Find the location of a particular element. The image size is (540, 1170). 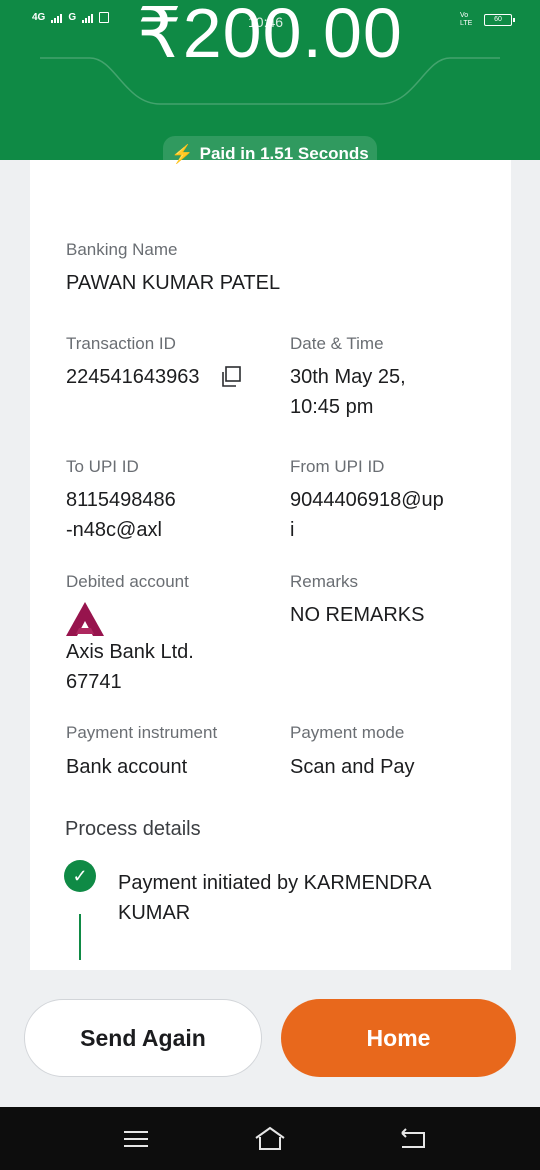

datetime-line1: 30th May 25, is located at coordinates (348, 377).